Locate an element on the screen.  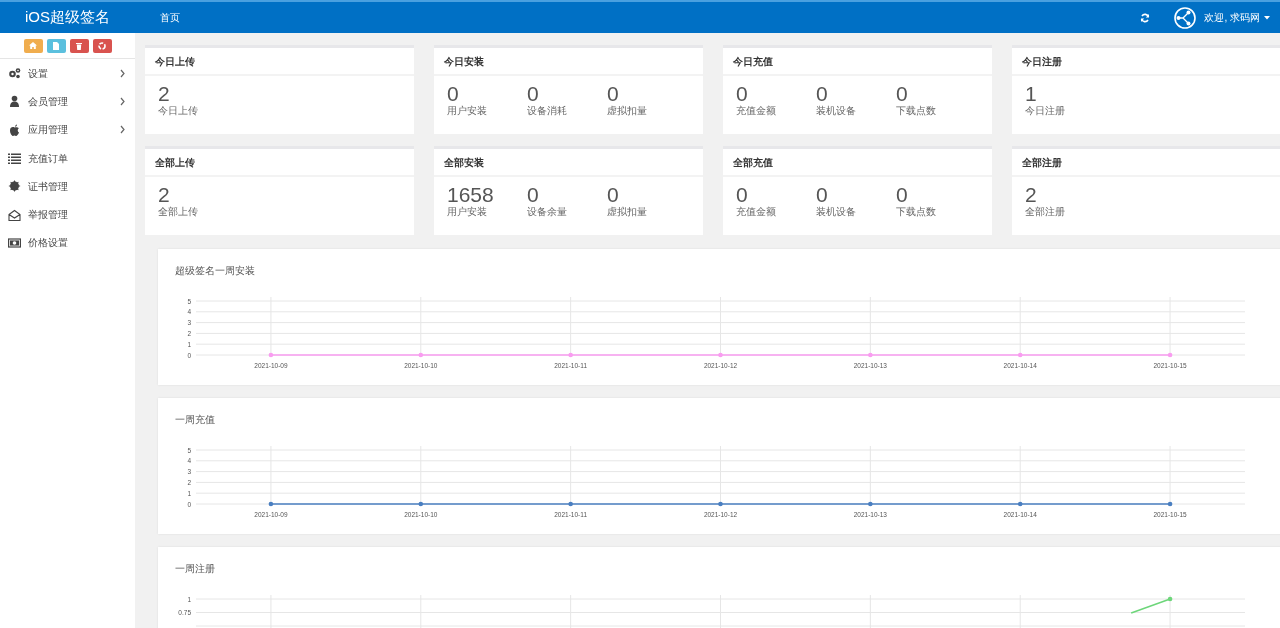
stat-label: 今日注册 is located at coordinates (1045, 111).